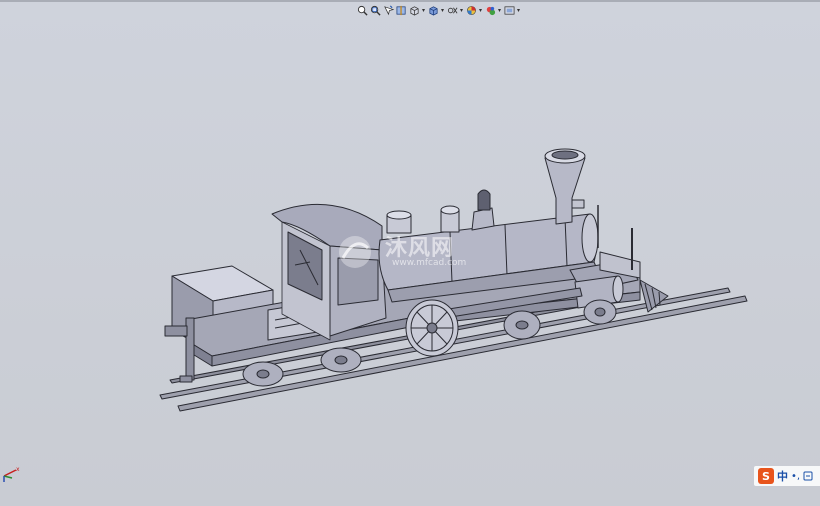 The image size is (820, 506). What do you see at coordinates (432, 328) in the screenshot?
I see `spoked-driver-wheel` at bounding box center [432, 328].